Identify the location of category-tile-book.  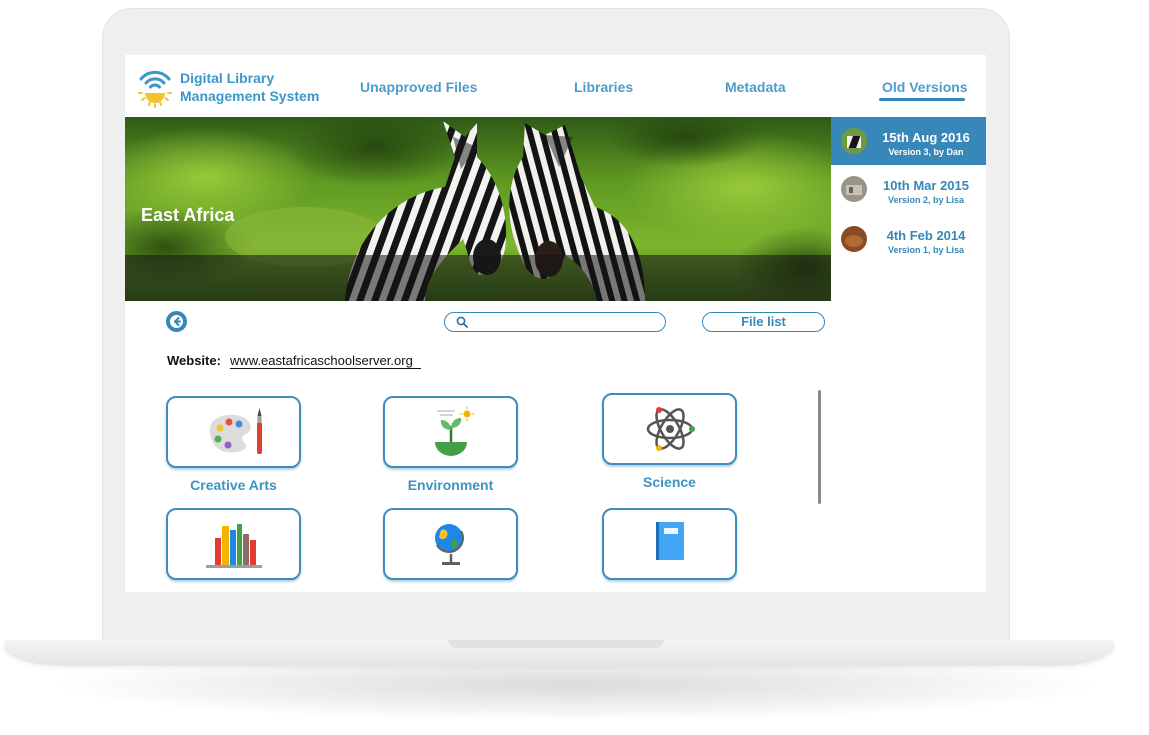
(669, 544).